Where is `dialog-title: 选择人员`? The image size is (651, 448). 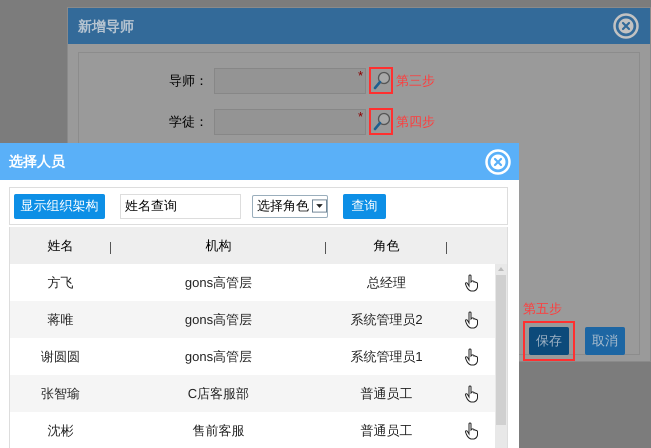
dialog-title: 选择人员 is located at coordinates (37, 161).